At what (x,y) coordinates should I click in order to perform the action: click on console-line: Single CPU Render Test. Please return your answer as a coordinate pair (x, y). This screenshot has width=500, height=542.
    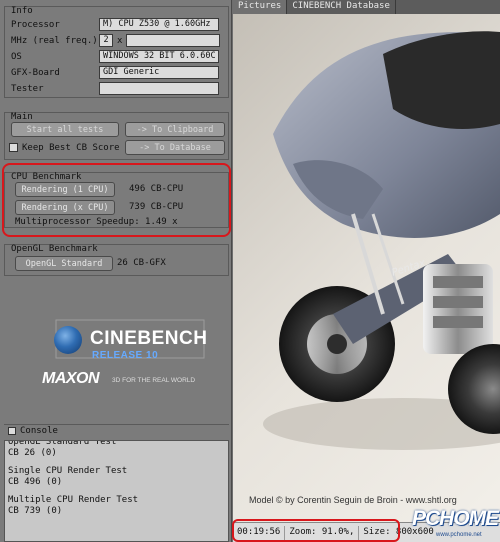
    Looking at the image, I should click on (68, 471).